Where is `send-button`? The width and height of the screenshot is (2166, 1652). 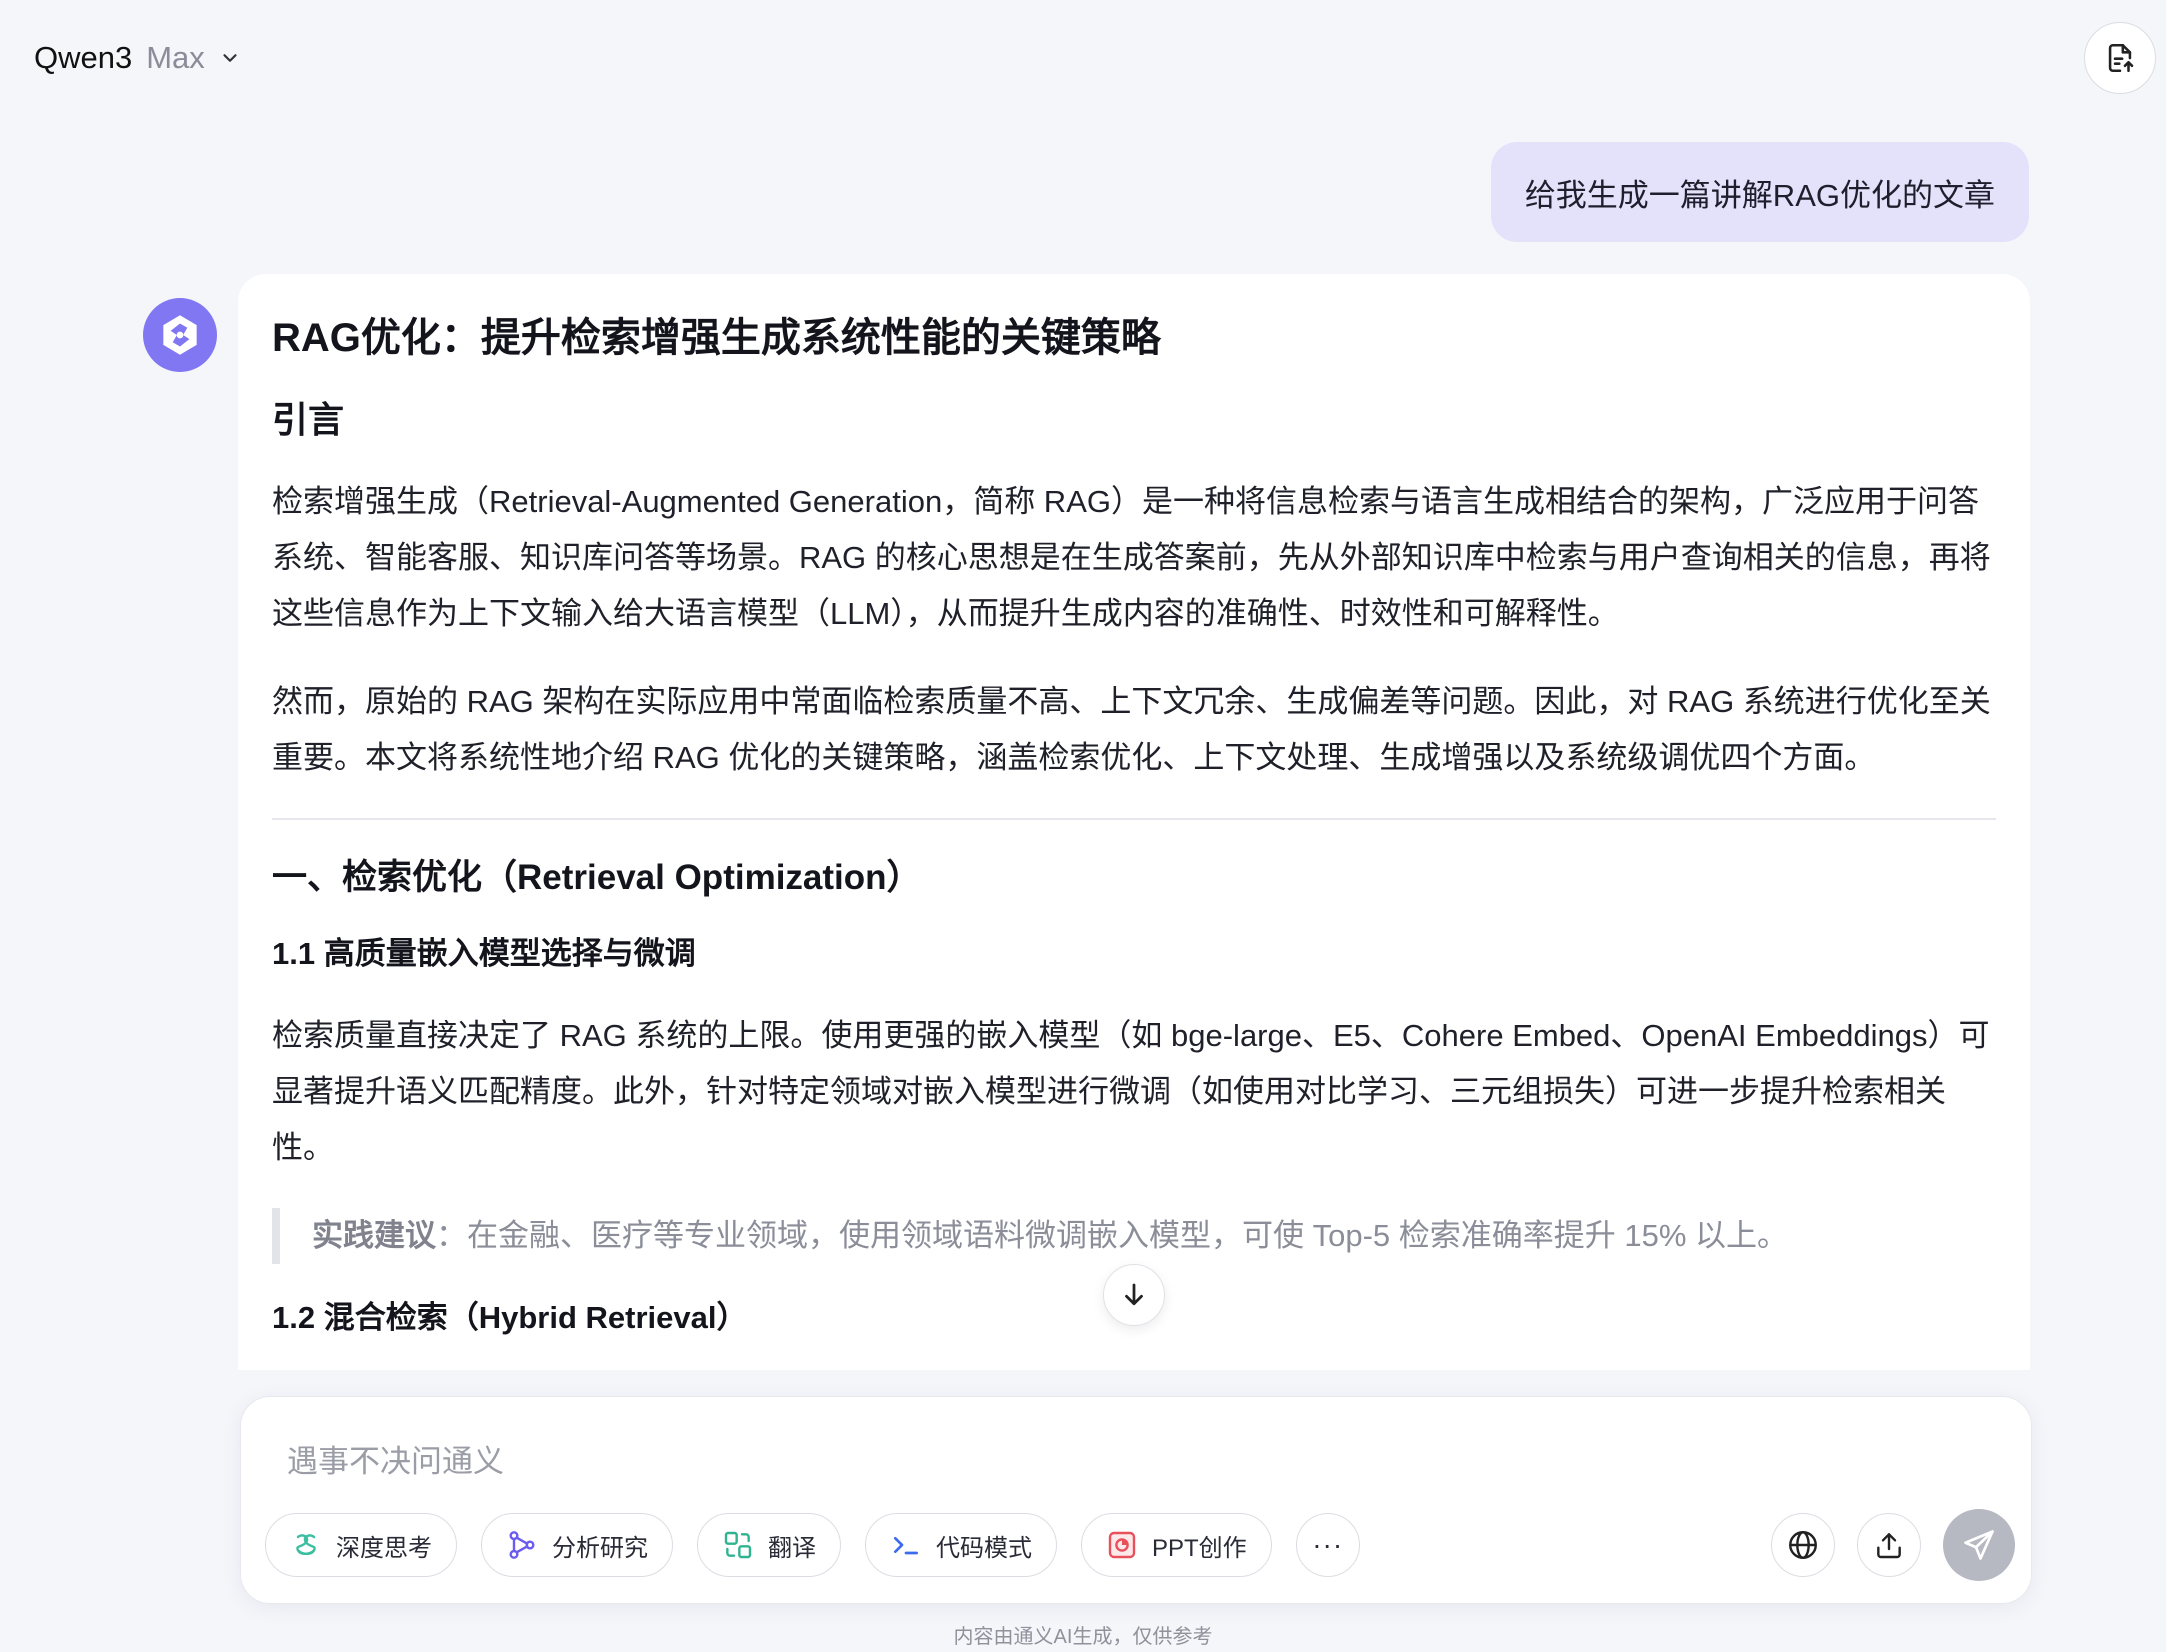 send-button is located at coordinates (1979, 1545).